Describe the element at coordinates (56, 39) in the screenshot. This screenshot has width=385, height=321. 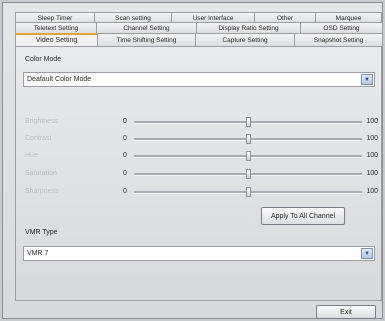
I see `tab-video-setting: Video Setting` at that location.